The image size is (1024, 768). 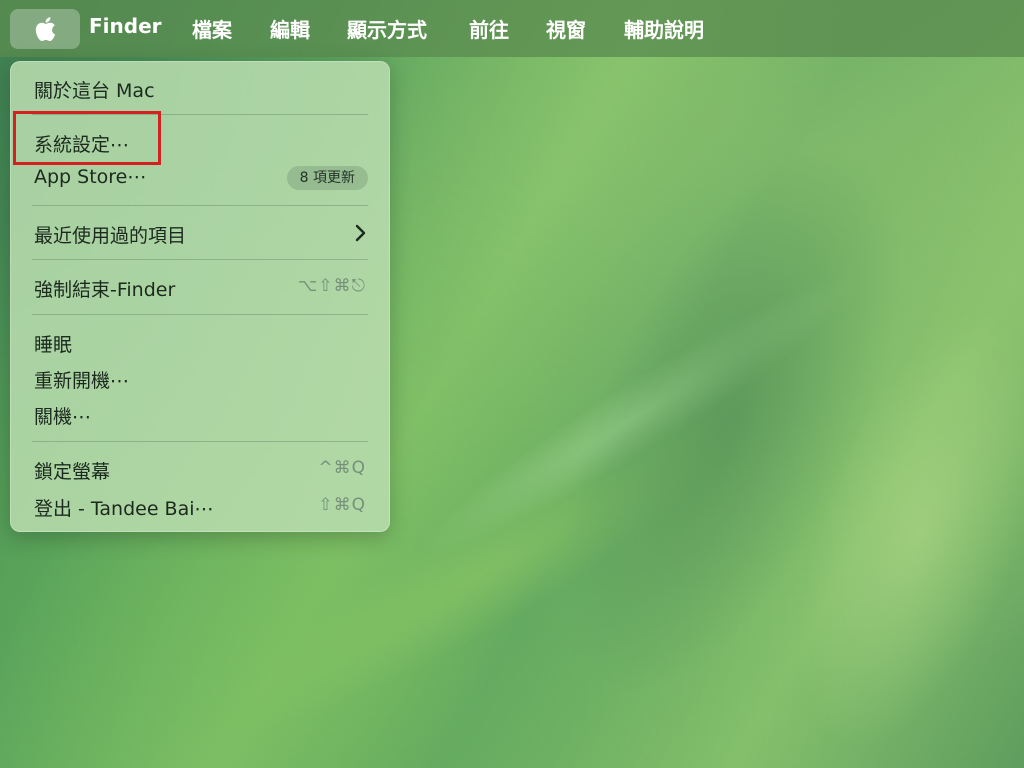 What do you see at coordinates (200, 287) in the screenshot?
I see `menu-item-force-quit: 強制結束-Finder ⌥⇧⌘⎋` at bounding box center [200, 287].